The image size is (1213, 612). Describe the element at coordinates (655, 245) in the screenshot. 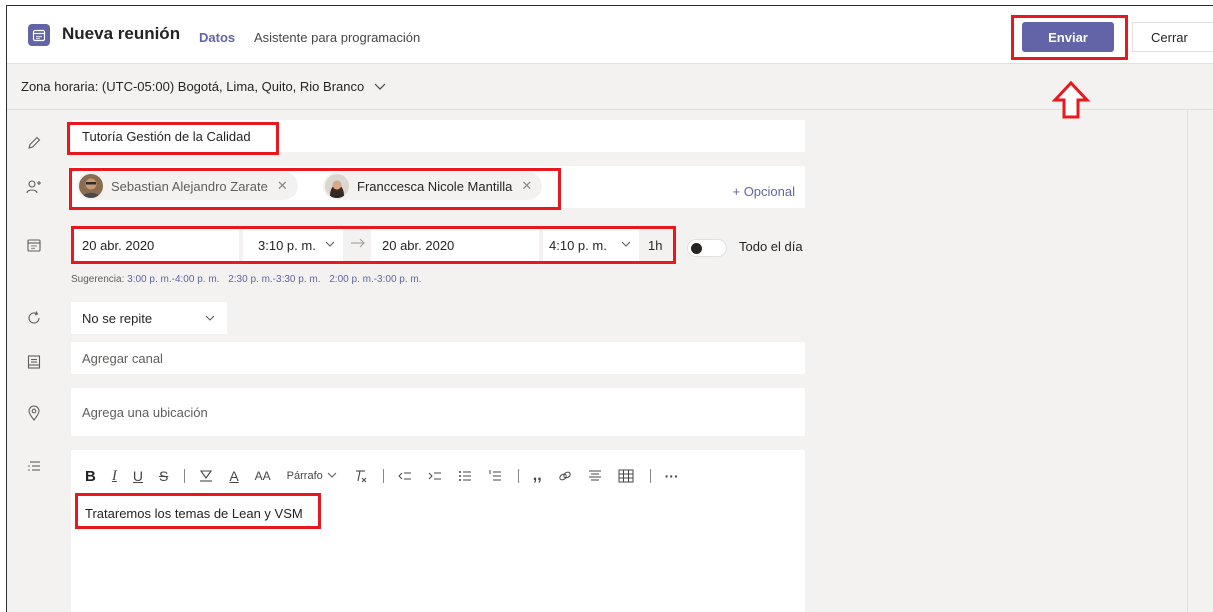

I see `duration-label: 1h` at that location.